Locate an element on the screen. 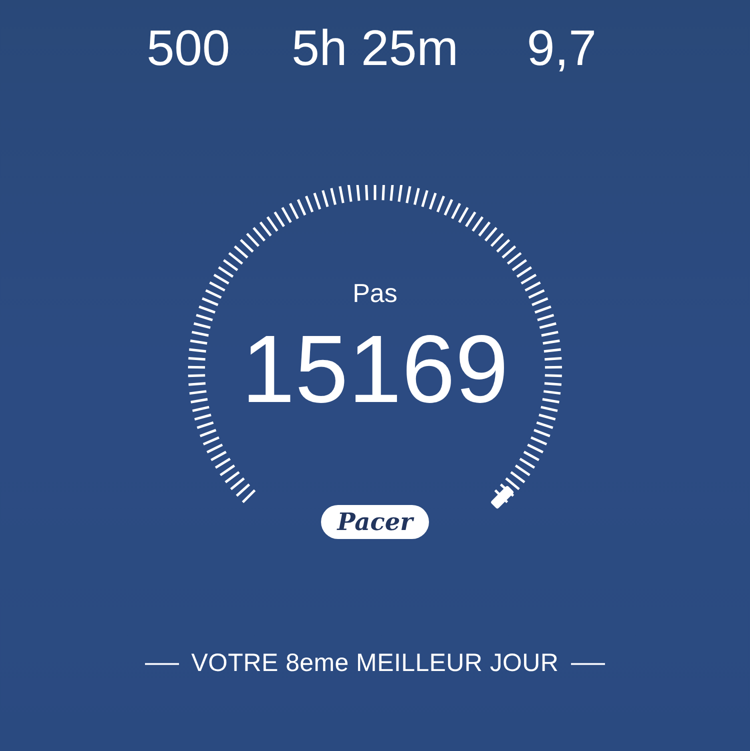 The height and width of the screenshot is (751, 750). best-day-caption: VOTRE 8eme MEILLEUR JOUR is located at coordinates (375, 663).